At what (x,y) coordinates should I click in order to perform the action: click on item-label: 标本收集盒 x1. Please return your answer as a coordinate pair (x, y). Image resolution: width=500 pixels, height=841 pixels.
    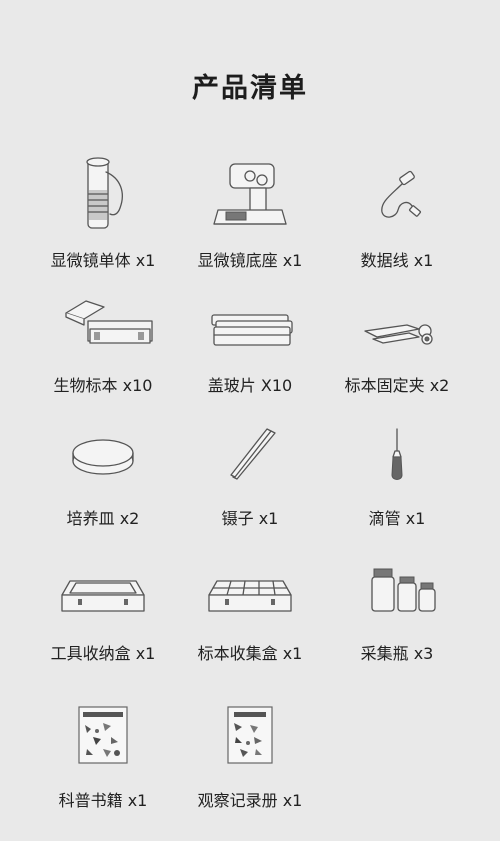
    Looking at the image, I should click on (250, 653).